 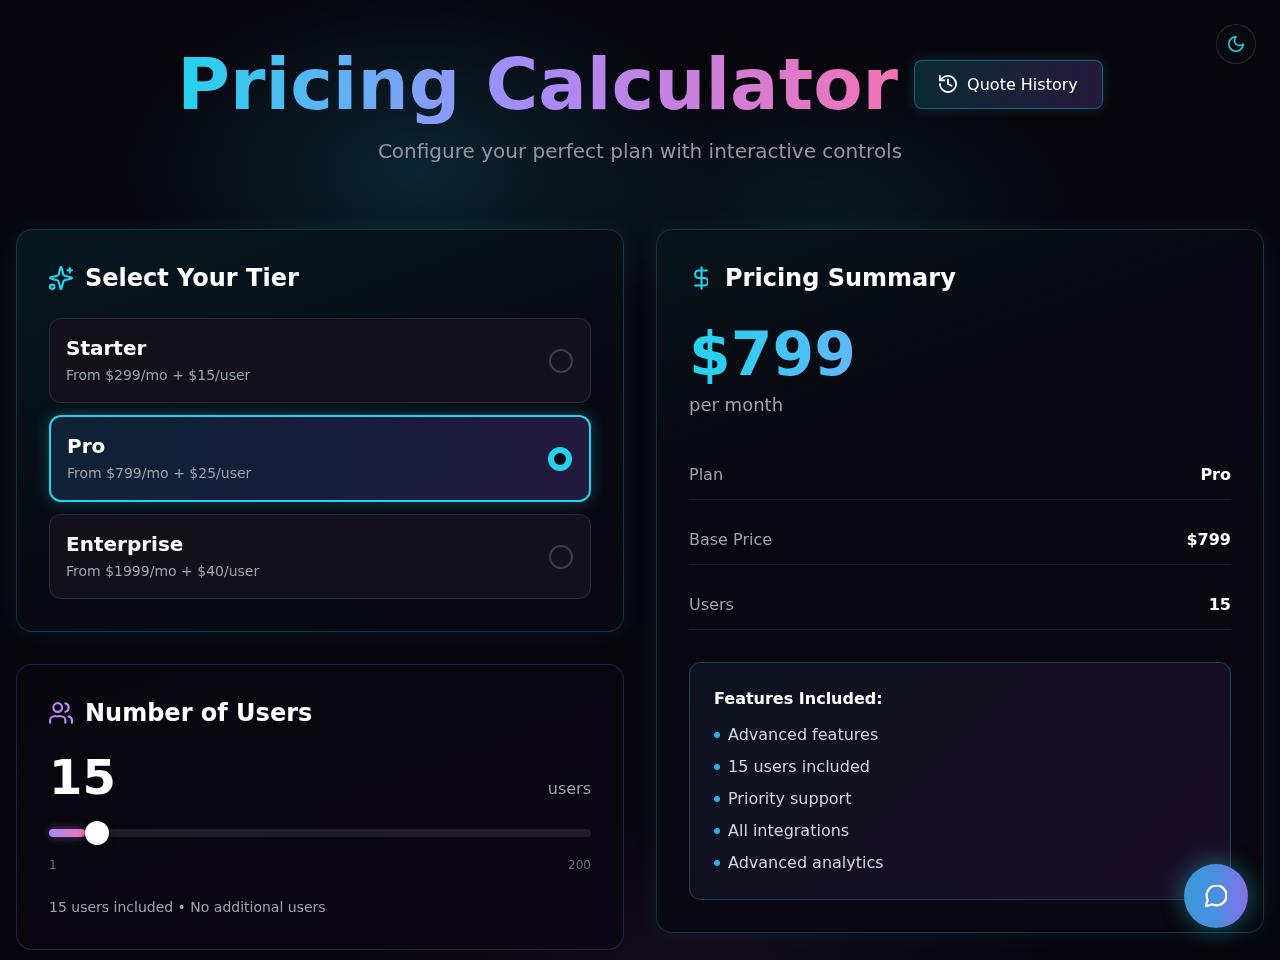 I want to click on slider-min-label: 1, so click(x=53, y=865).